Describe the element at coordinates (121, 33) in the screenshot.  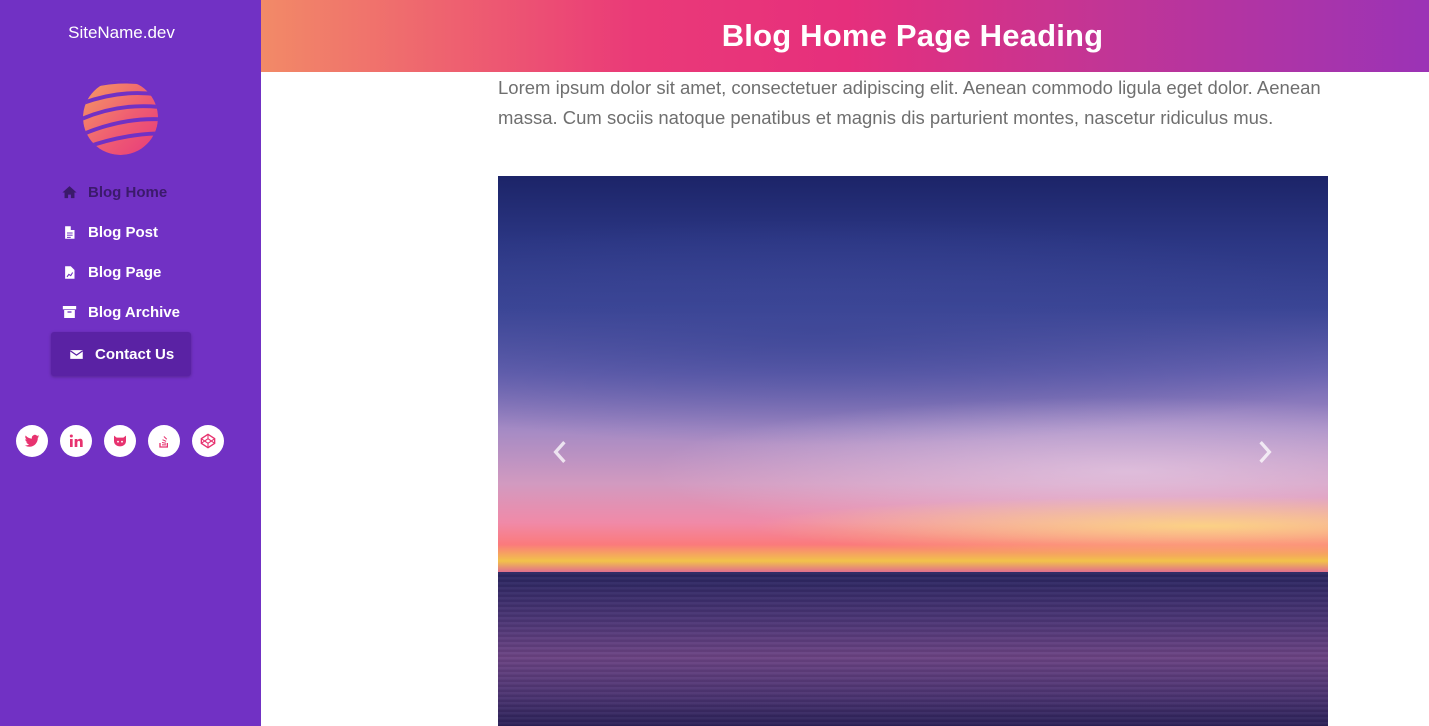
I see `site-name: SiteName.dev` at that location.